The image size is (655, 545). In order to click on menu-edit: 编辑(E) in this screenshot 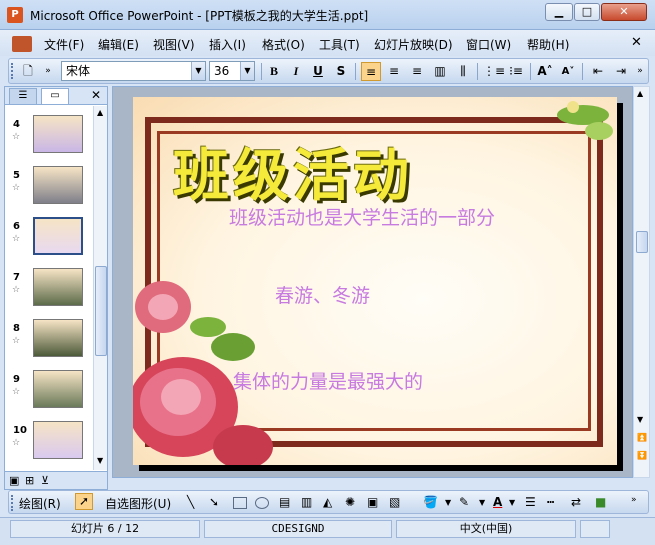, I will do `click(118, 44)`.